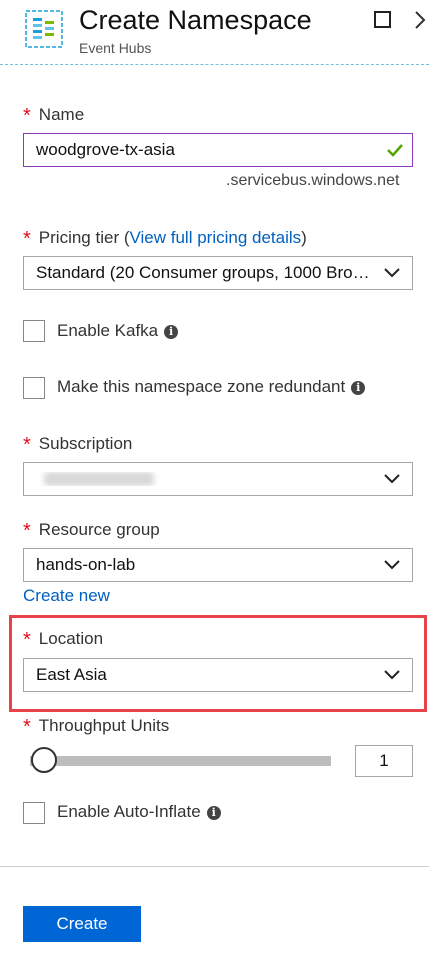 This screenshot has height=955, width=429. I want to click on page-title: Create Namespace, so click(195, 20).